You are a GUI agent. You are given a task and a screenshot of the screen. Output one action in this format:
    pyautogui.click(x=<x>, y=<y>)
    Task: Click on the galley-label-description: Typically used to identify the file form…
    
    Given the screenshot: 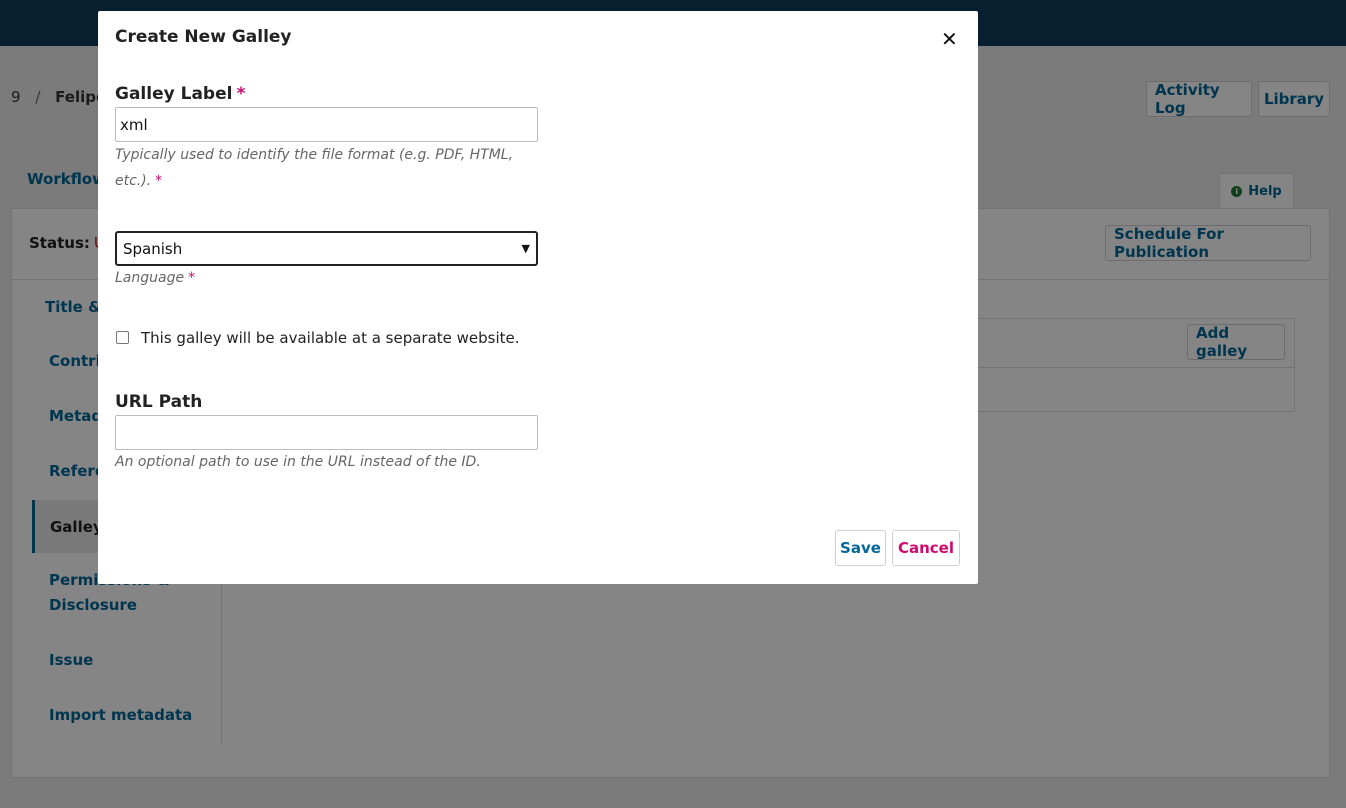 What is the action you would take?
    pyautogui.click(x=325, y=168)
    